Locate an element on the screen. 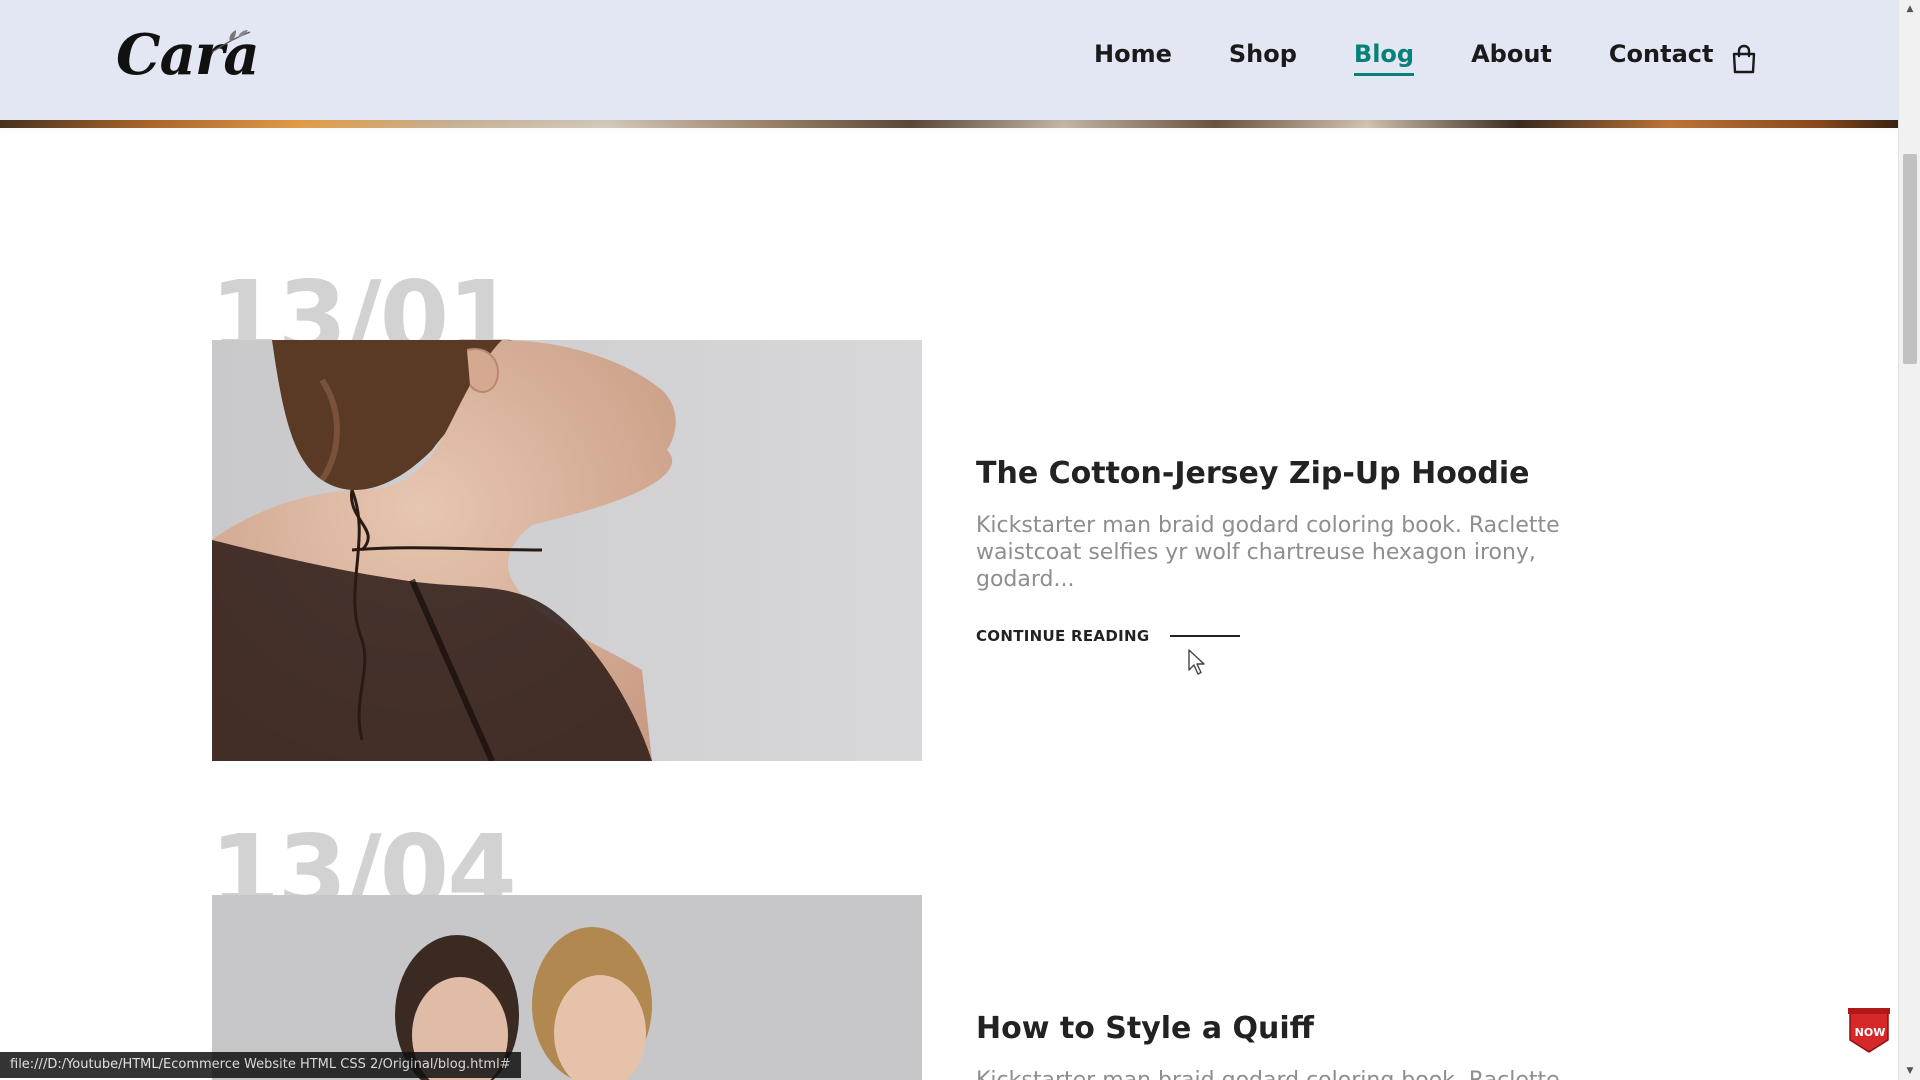 The width and height of the screenshot is (1920, 1080). logo-leaf-icon is located at coordinates (231, 41).